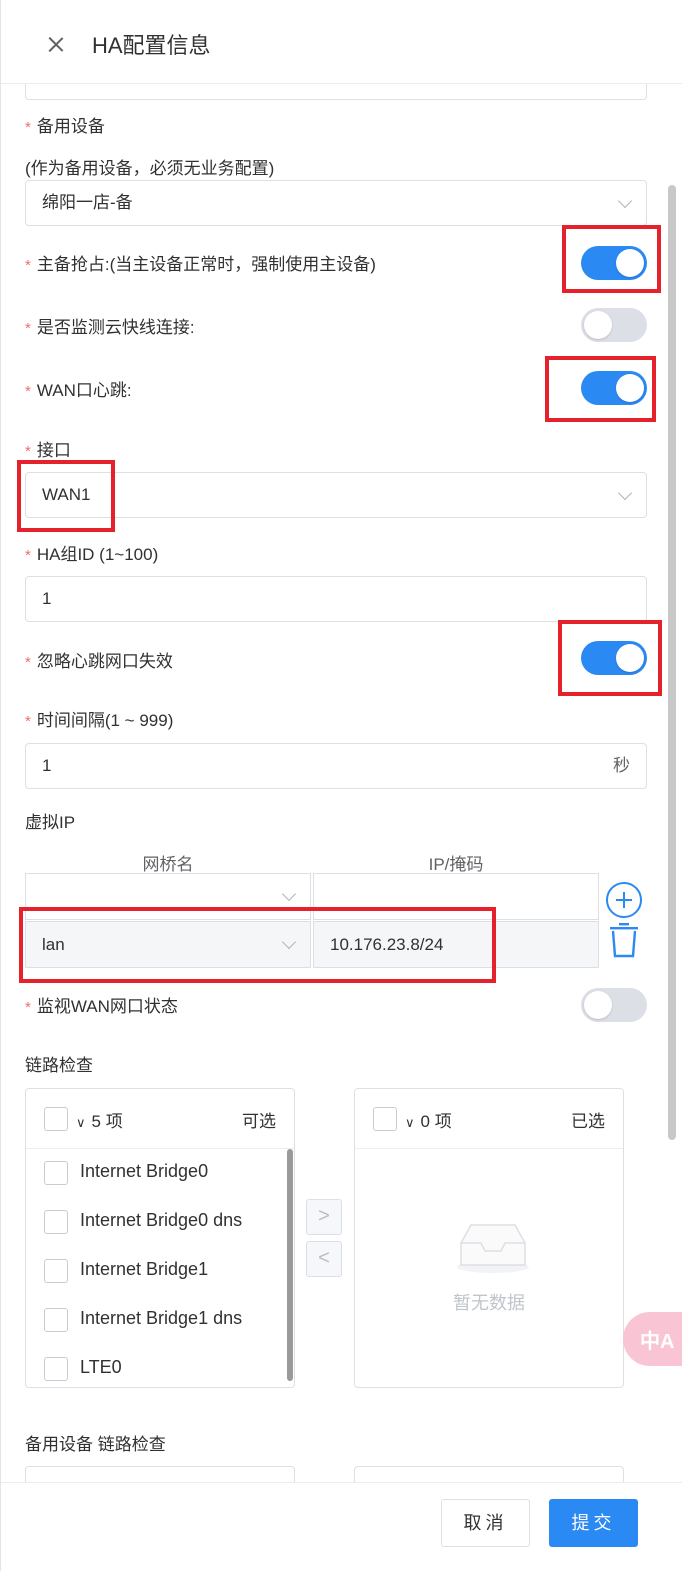 The image size is (682, 1571). I want to click on submit-button: 提交, so click(593, 1523).